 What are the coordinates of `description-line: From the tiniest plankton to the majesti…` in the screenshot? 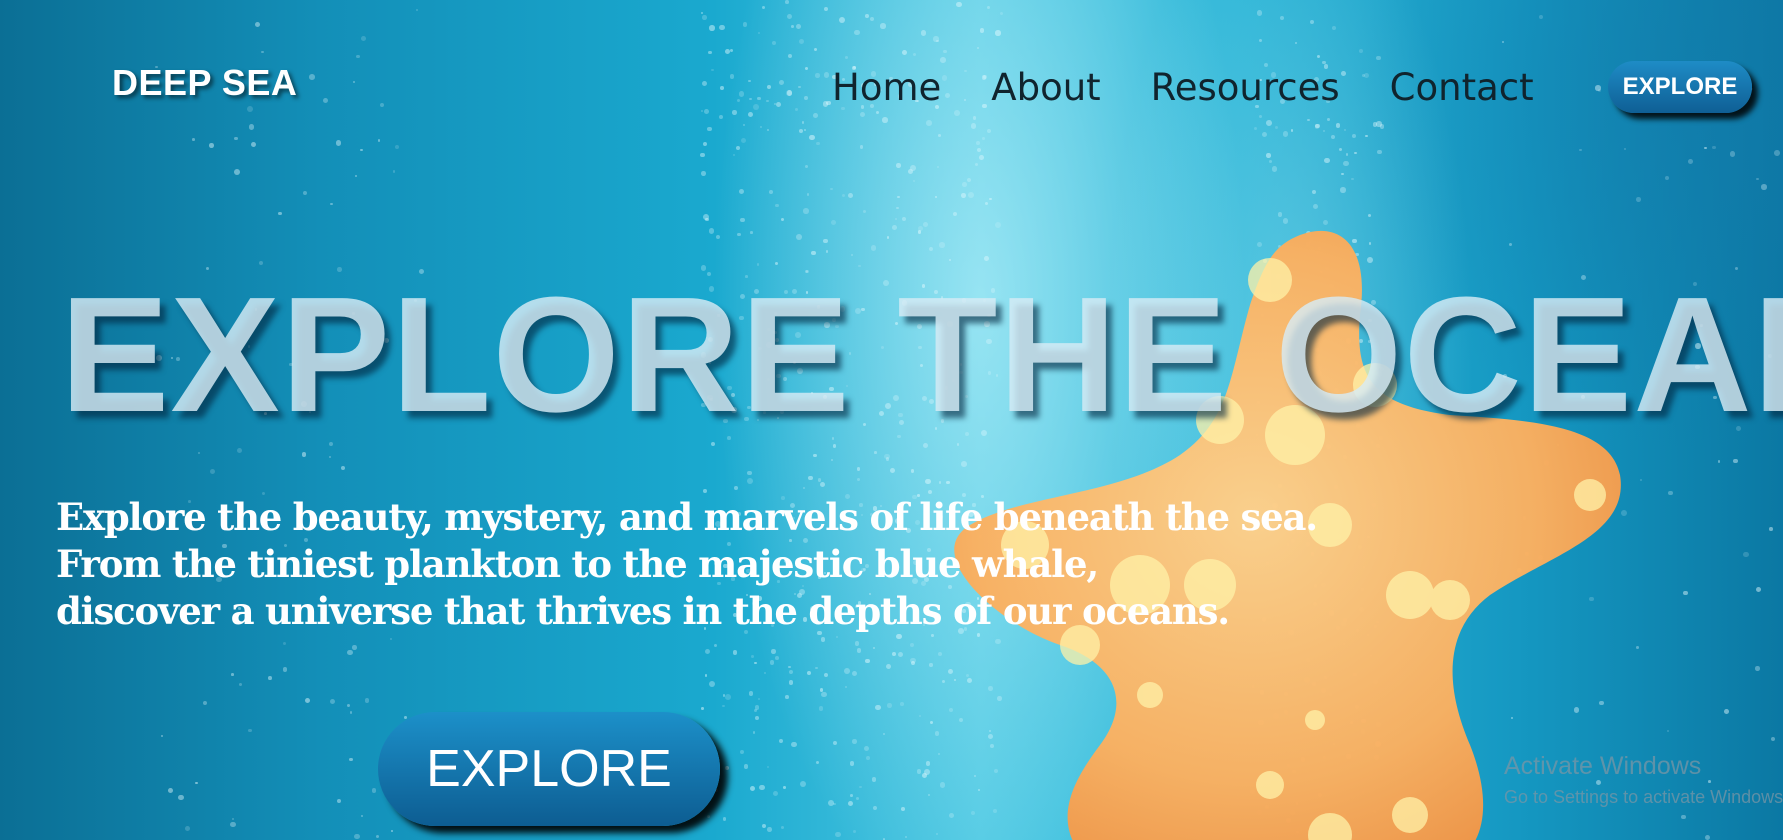 It's located at (577, 564).